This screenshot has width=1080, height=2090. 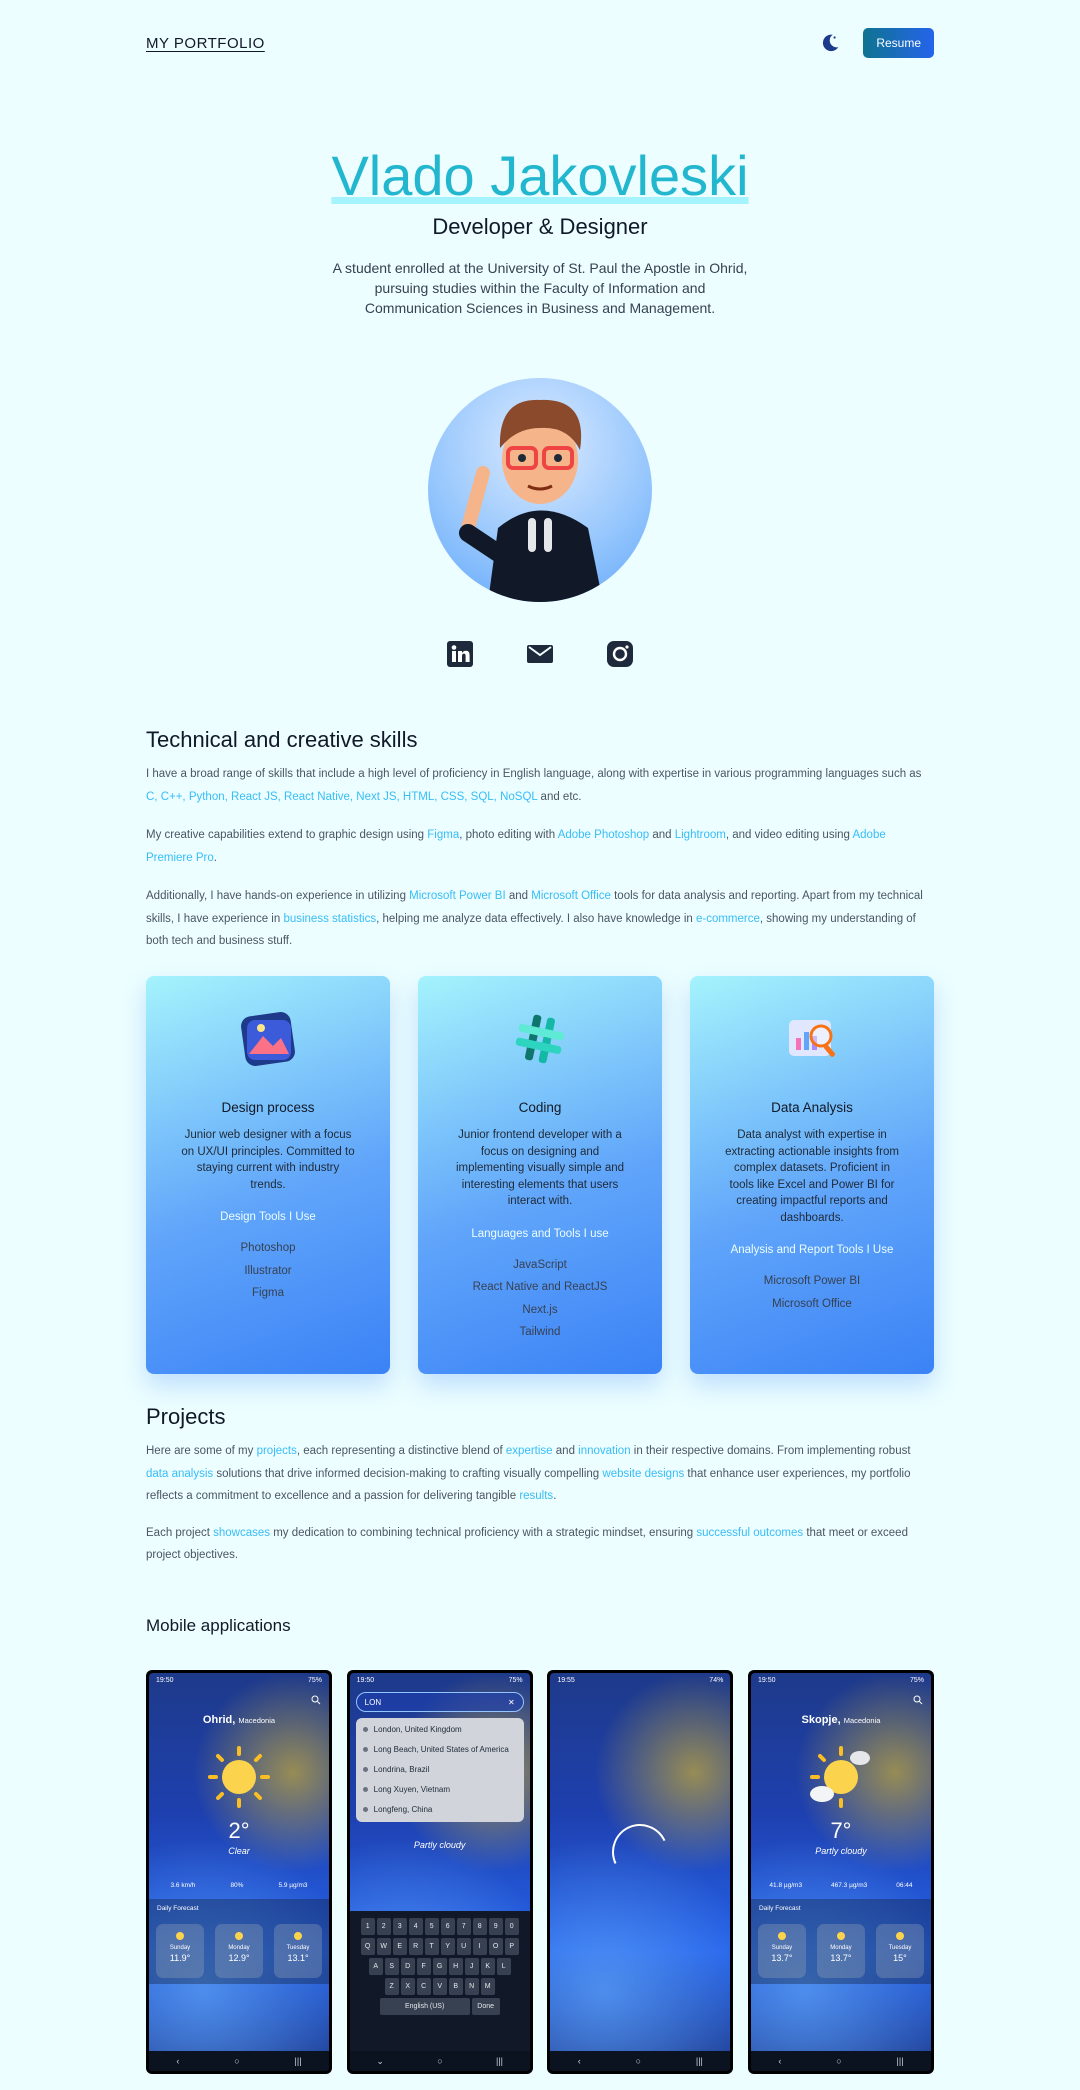 I want to click on innovation-highlight: innovation, so click(x=604, y=1451).